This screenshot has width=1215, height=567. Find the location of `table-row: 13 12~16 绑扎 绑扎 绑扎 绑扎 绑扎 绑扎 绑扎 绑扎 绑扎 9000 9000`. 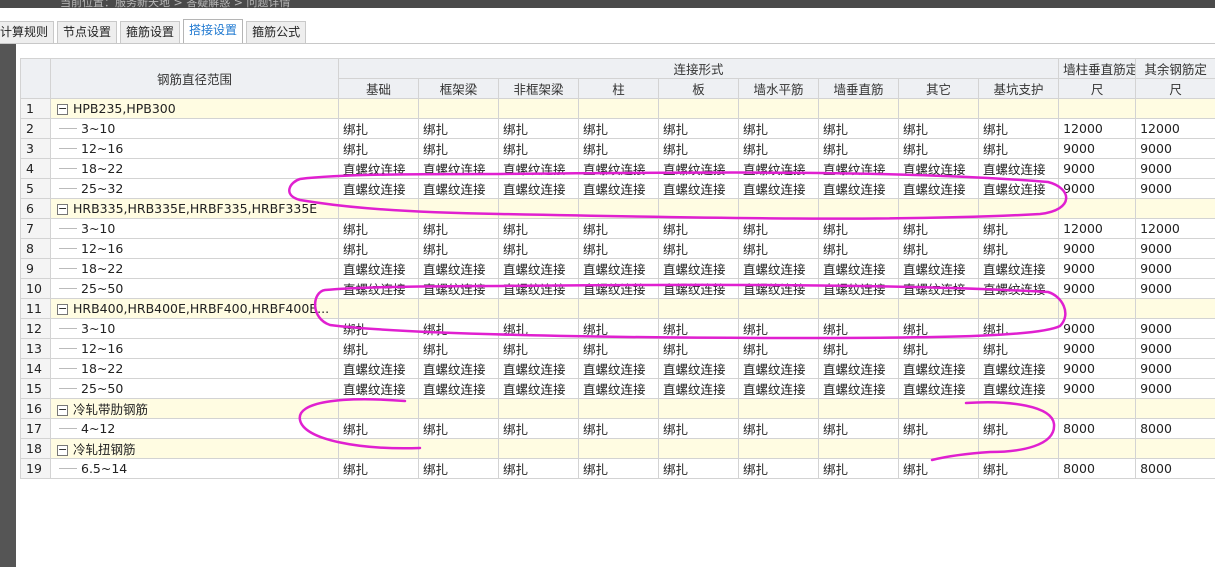

table-row: 13 12~16 绑扎 绑扎 绑扎 绑扎 绑扎 绑扎 绑扎 绑扎 绑扎 9000 9000 is located at coordinates (617, 348).